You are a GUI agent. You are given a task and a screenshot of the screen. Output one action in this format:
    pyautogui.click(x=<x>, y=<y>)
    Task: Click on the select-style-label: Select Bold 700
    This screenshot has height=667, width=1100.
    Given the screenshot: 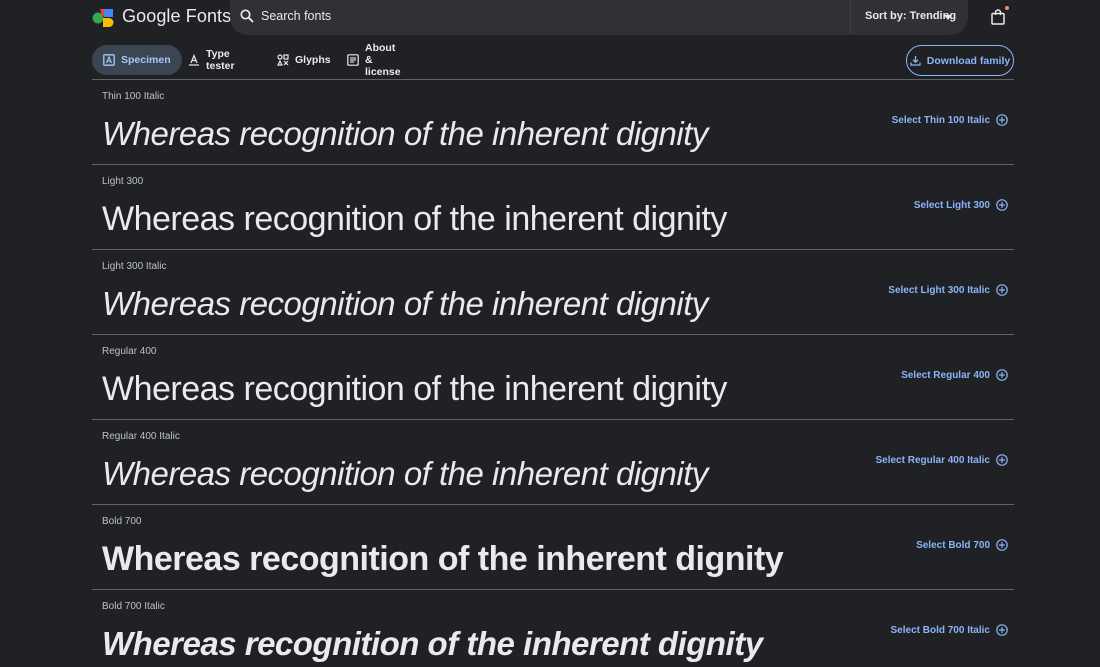 What is the action you would take?
    pyautogui.click(x=953, y=545)
    